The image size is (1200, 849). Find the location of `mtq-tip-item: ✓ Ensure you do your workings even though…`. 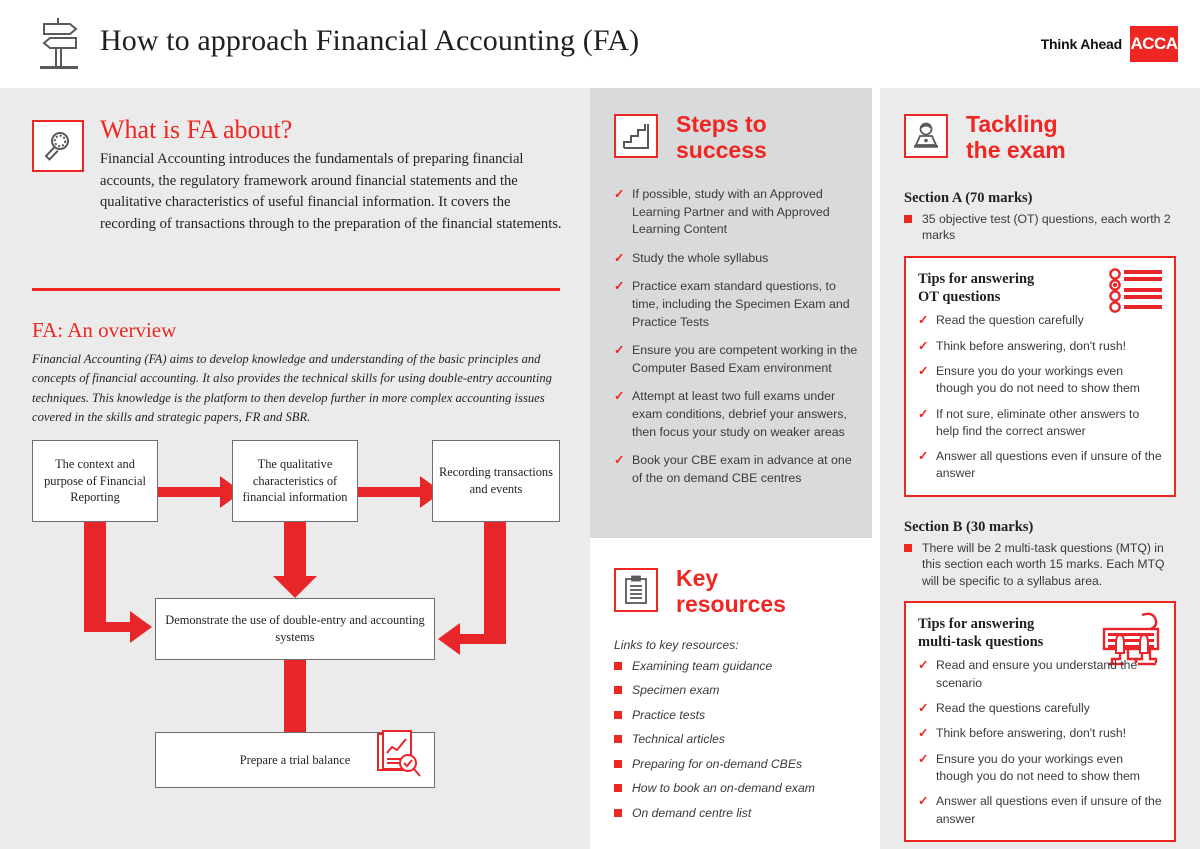

mtq-tip-item: ✓ Ensure you do your workings even though… is located at coordinates (1040, 768).